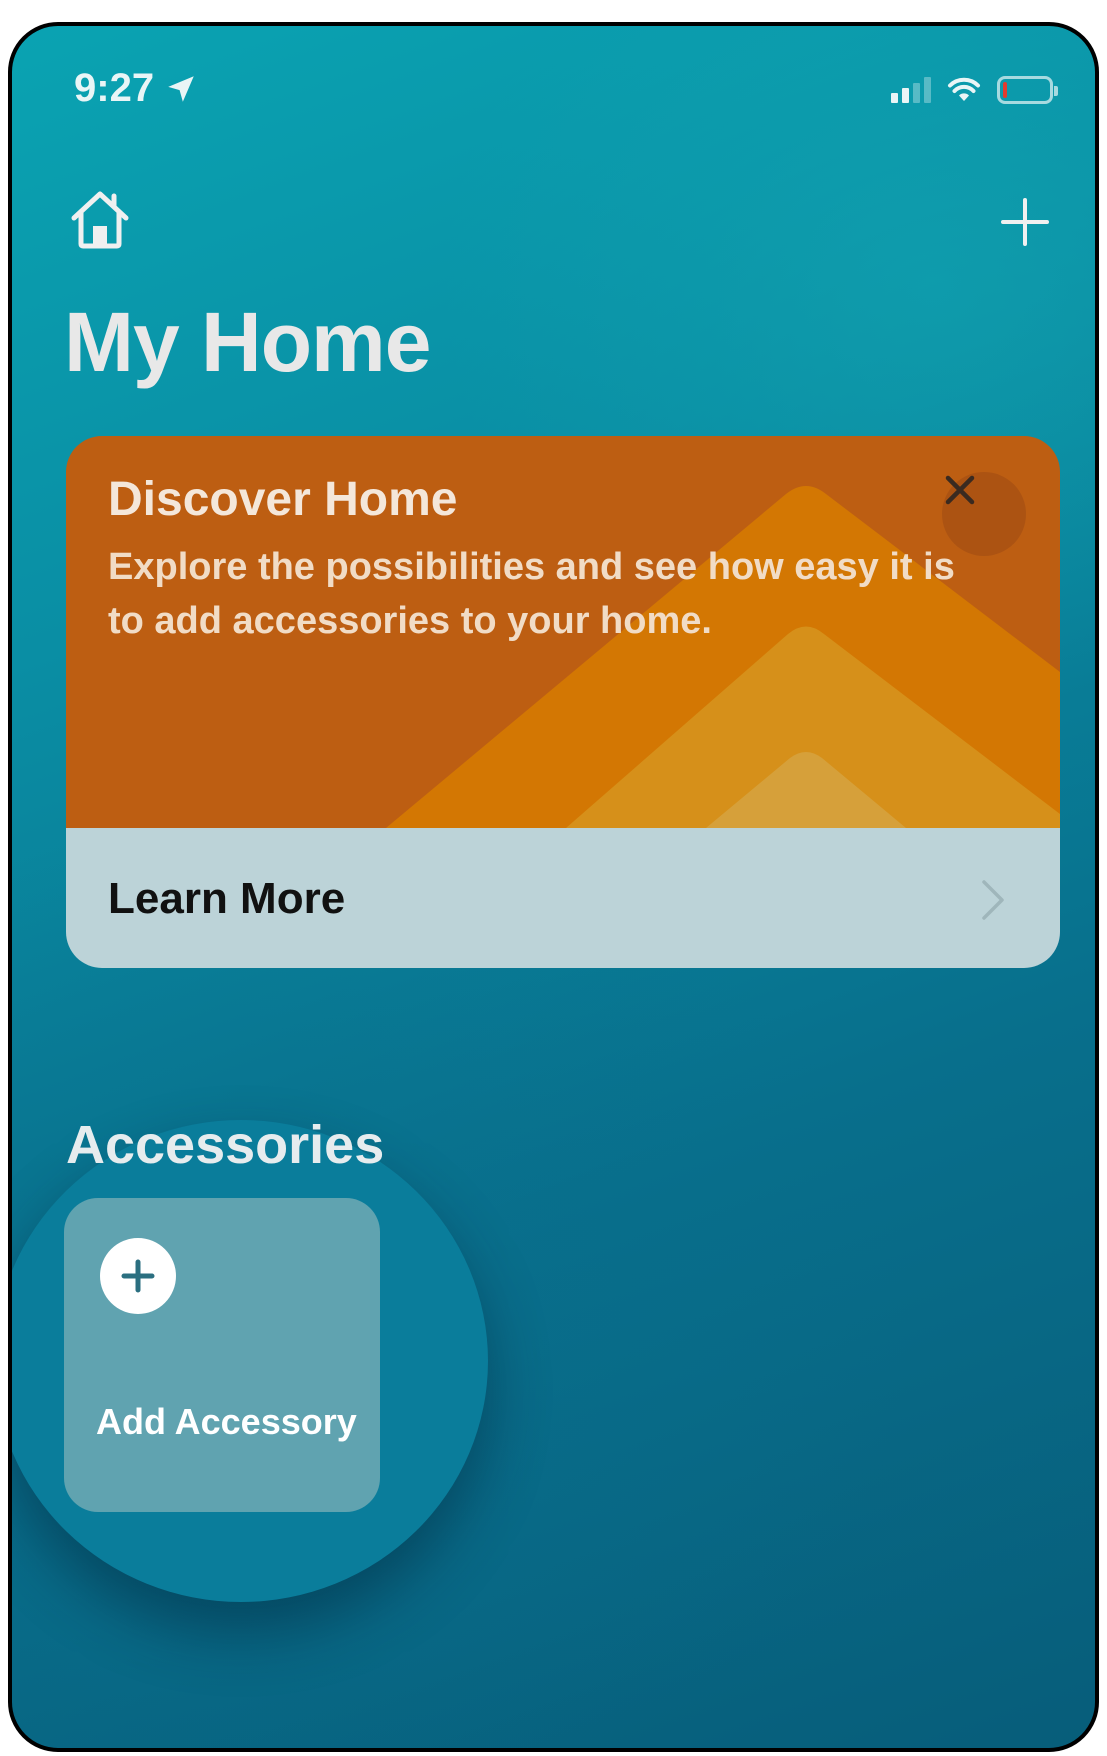 This screenshot has height=1756, width=1107. Describe the element at coordinates (225, 1145) in the screenshot. I see `accessories-section-title: Accessories` at that location.